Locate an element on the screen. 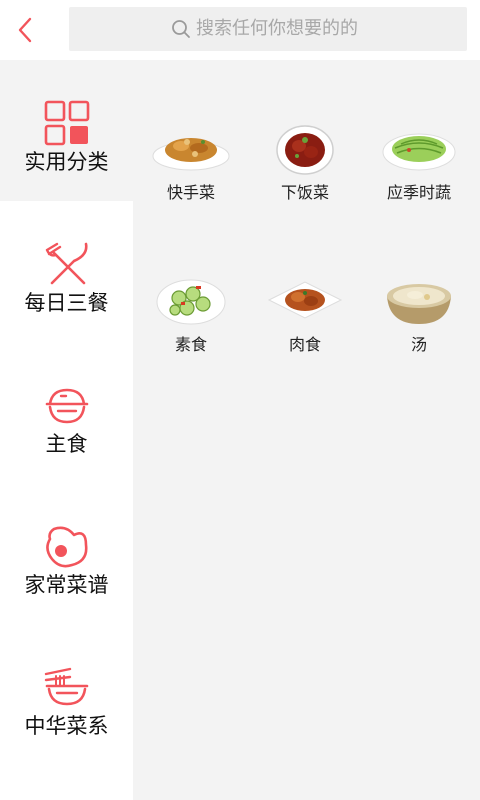 This screenshot has width=480, height=800. search-input: 搜索任何你想要的的 is located at coordinates (268, 29).